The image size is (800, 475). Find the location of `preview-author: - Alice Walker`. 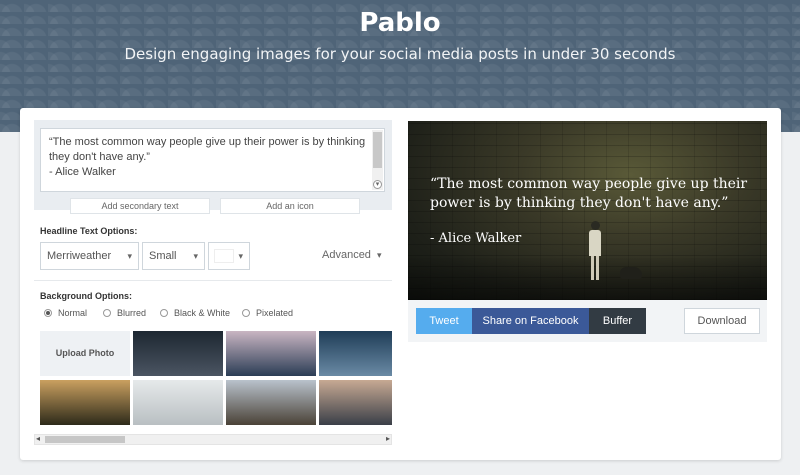

preview-author: - Alice Walker is located at coordinates (475, 238).